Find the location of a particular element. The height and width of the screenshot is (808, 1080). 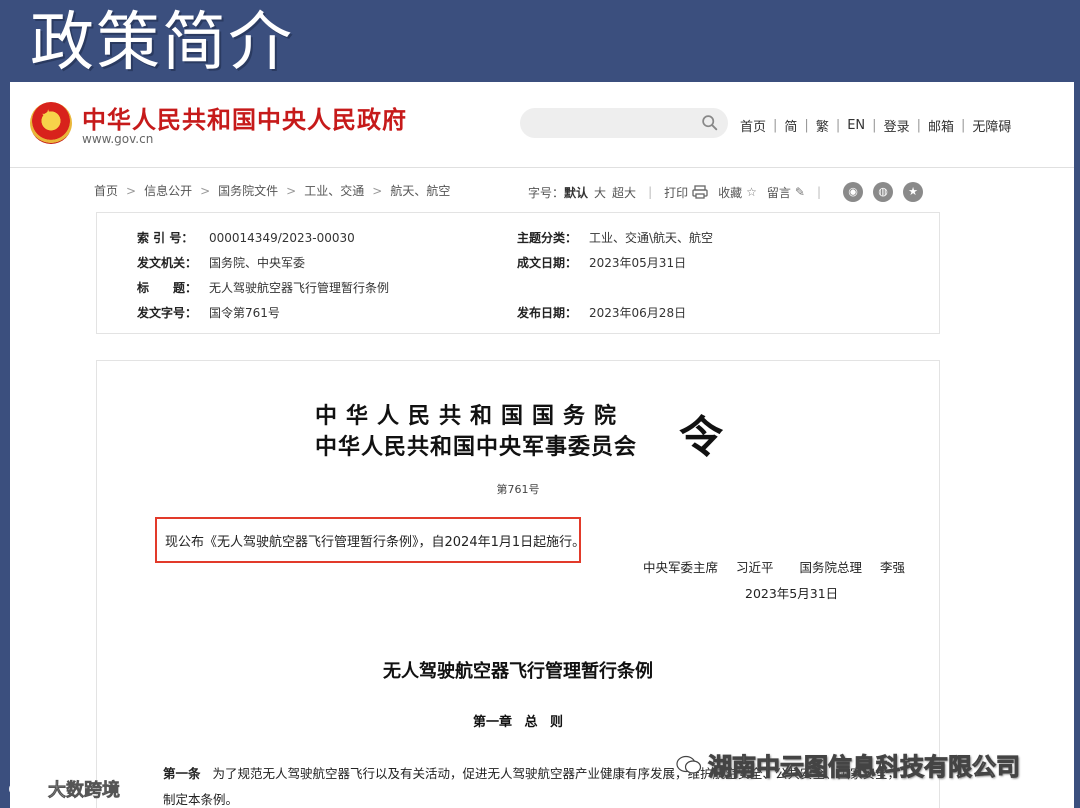

meta-created-value: 2023年05月31日 is located at coordinates (638, 263).